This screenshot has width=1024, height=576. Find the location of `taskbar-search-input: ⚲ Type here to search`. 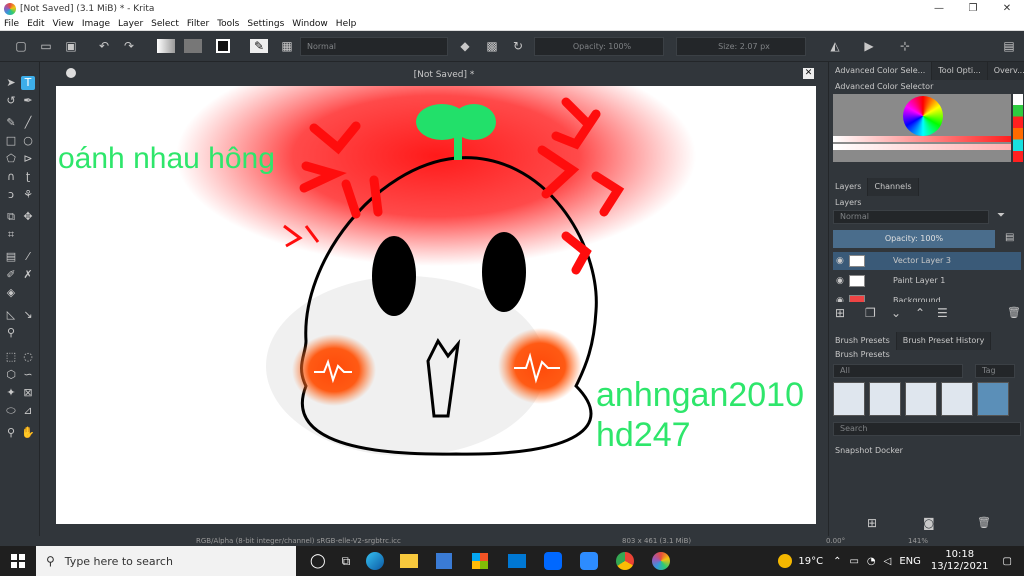

taskbar-search-input: ⚲ Type here to search is located at coordinates (166, 561).